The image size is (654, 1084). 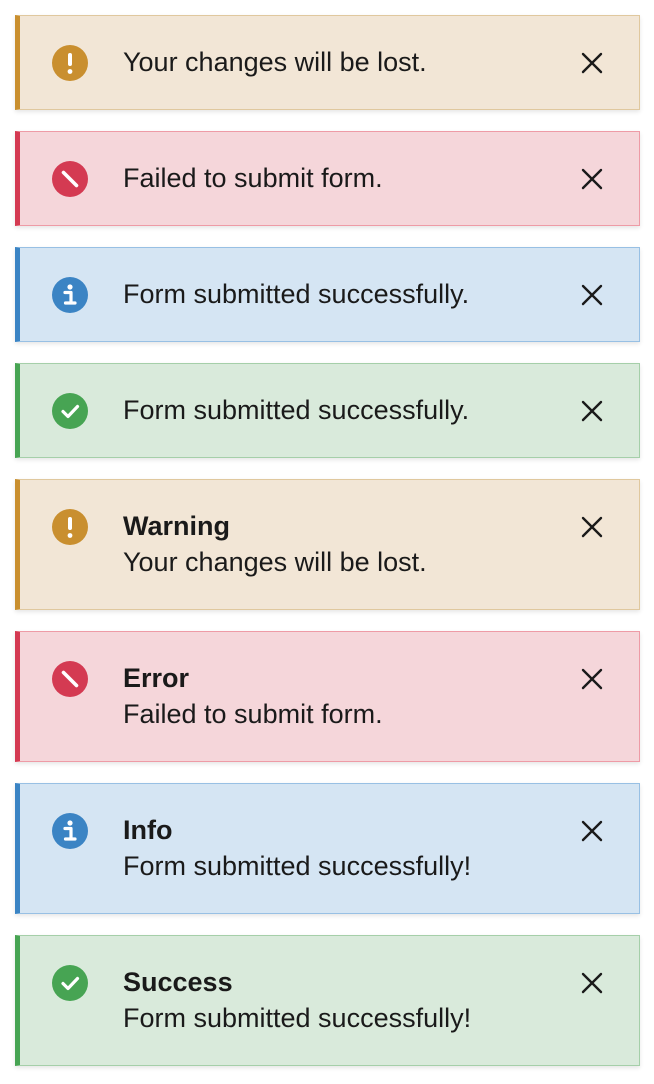 I want to click on toast-title: Success, so click(x=178, y=982).